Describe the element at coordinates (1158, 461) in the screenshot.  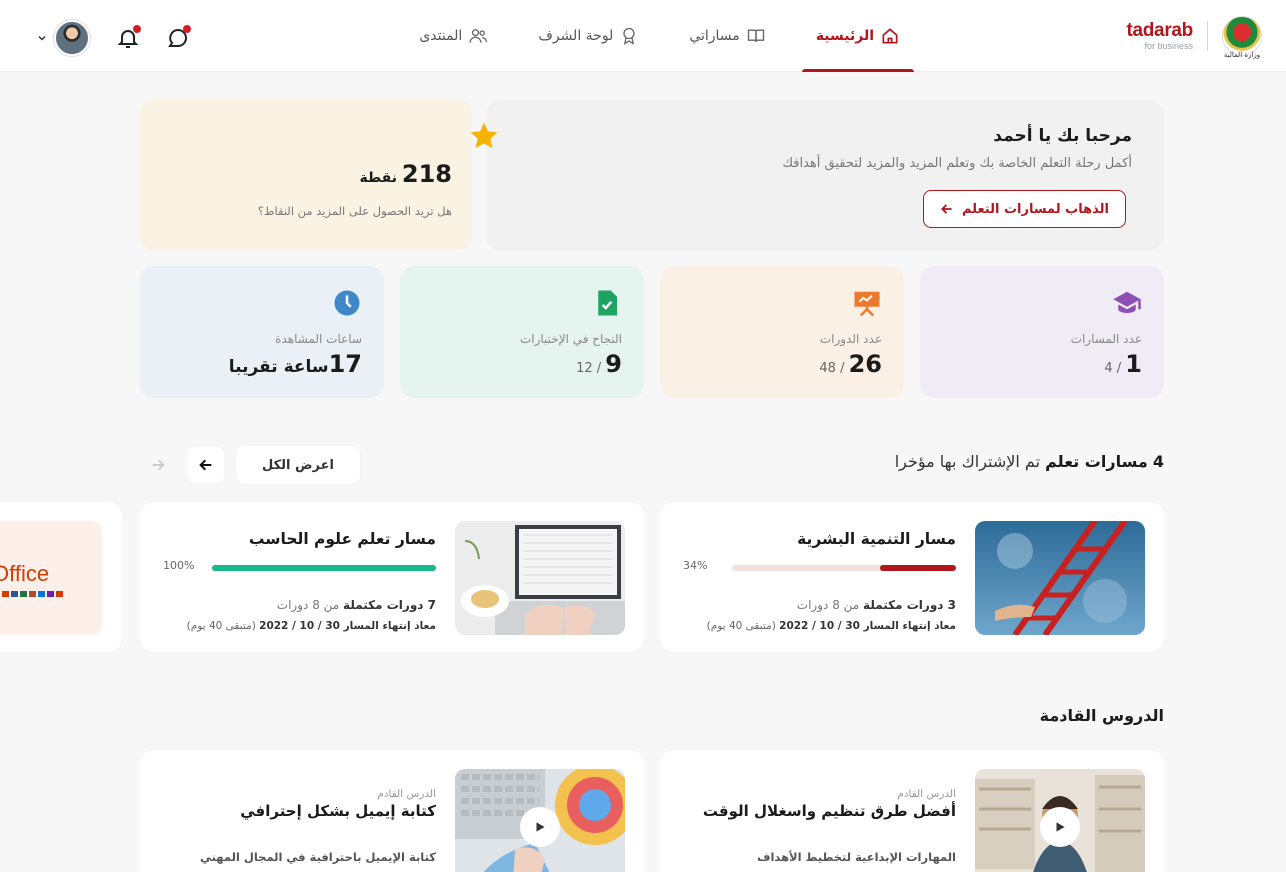
I see `paths-count: 4` at that location.